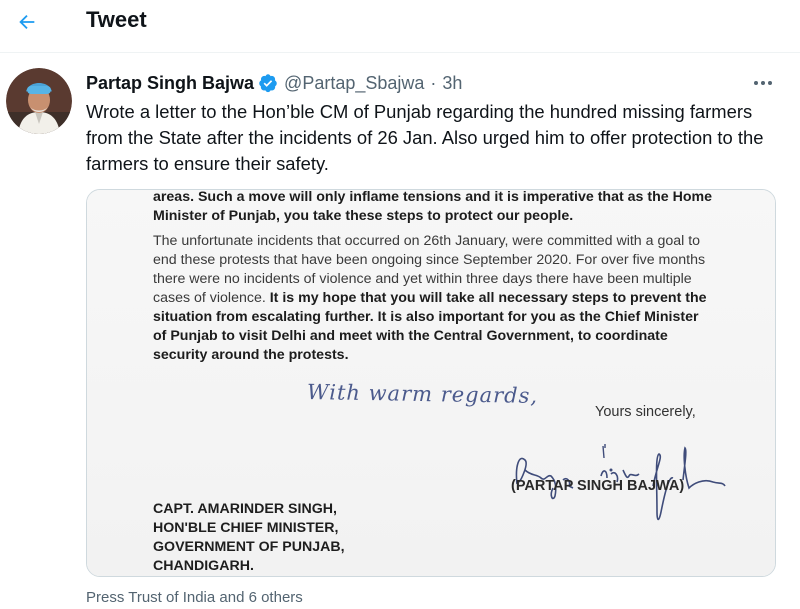 This screenshot has width=800, height=609. I want to click on more-options-icon, so click(763, 83).